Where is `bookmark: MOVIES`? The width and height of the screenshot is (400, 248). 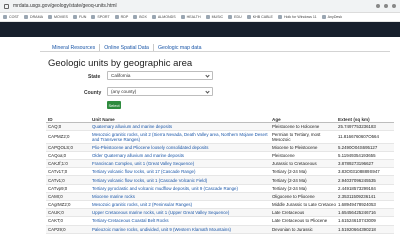
bookmark: MOVIES is located at coordinates (57, 17).